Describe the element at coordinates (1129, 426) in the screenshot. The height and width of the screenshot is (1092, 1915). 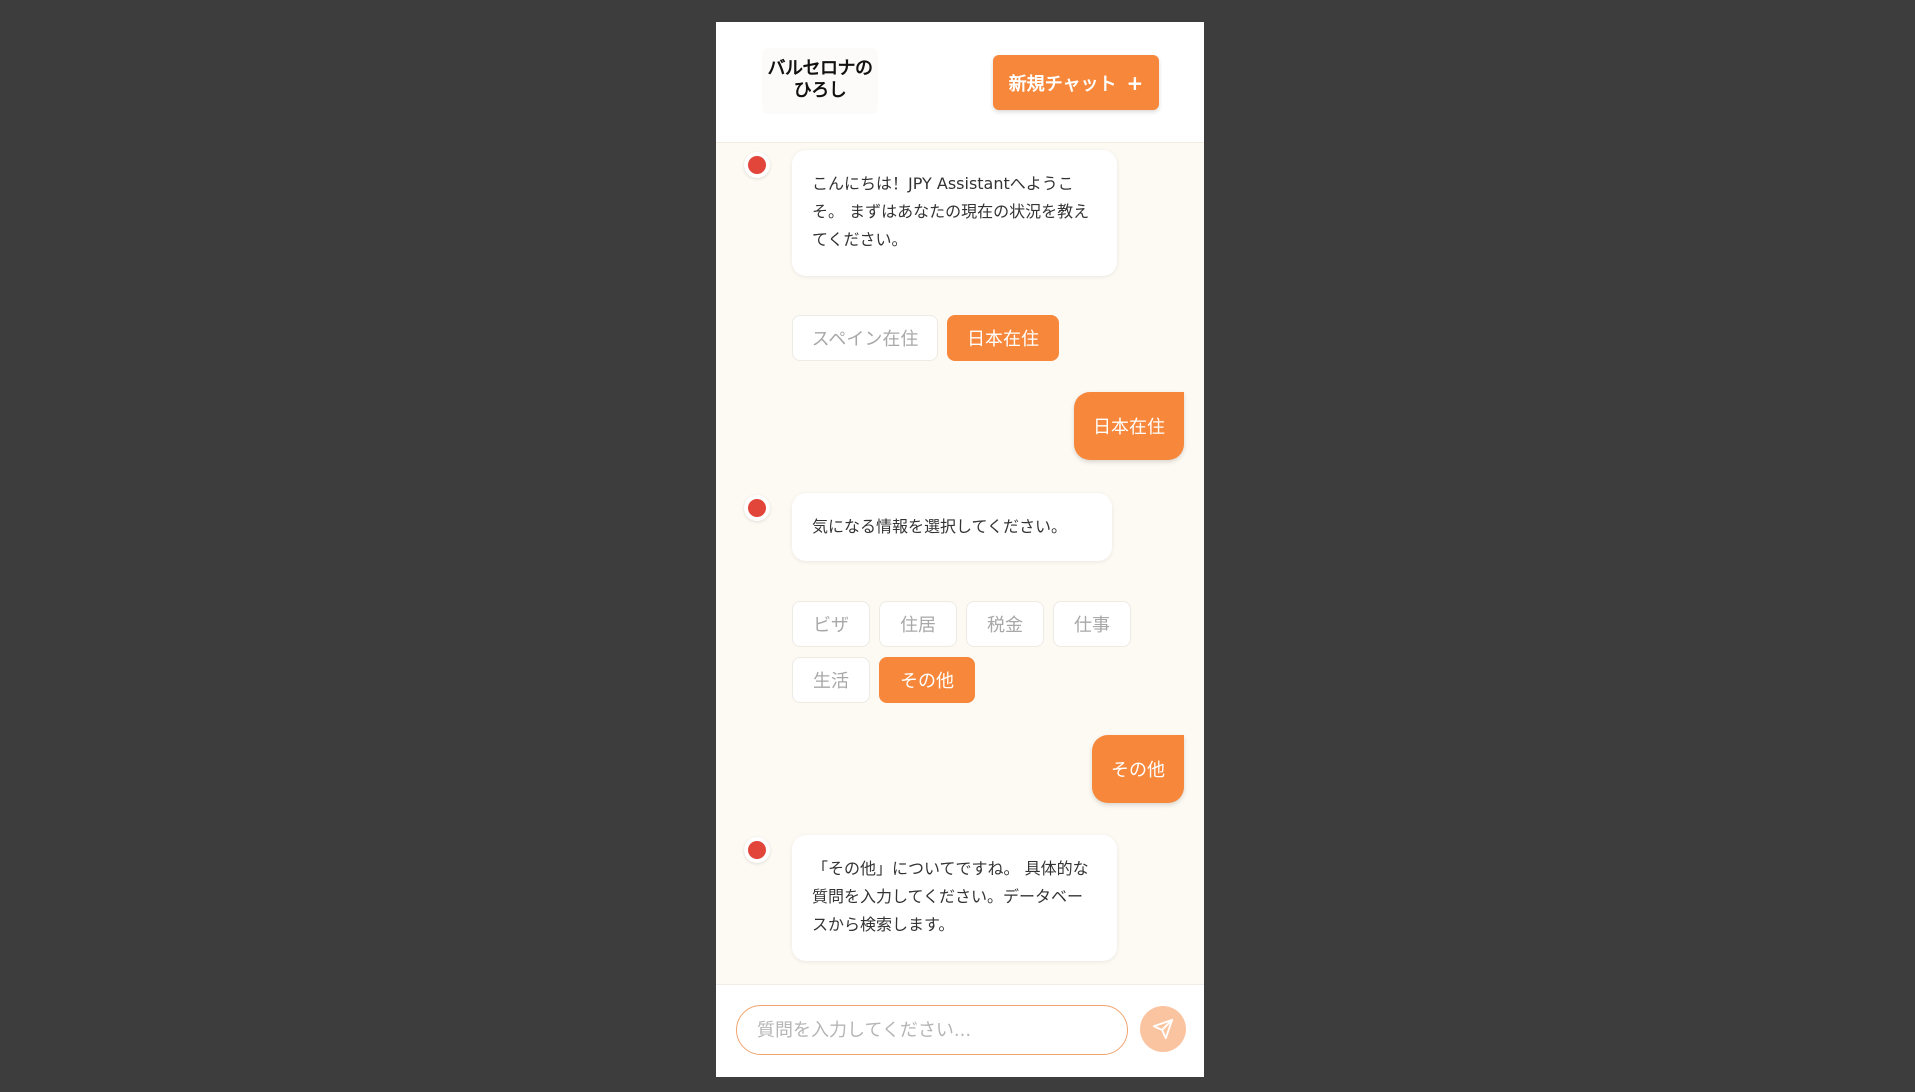
I see `user-message: 日本在住` at that location.